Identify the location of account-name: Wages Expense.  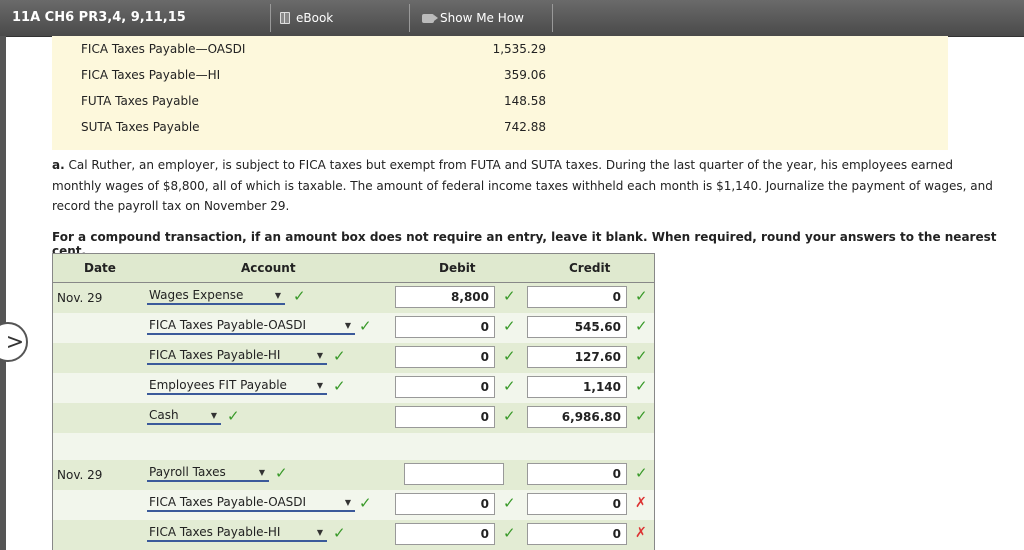
(196, 295).